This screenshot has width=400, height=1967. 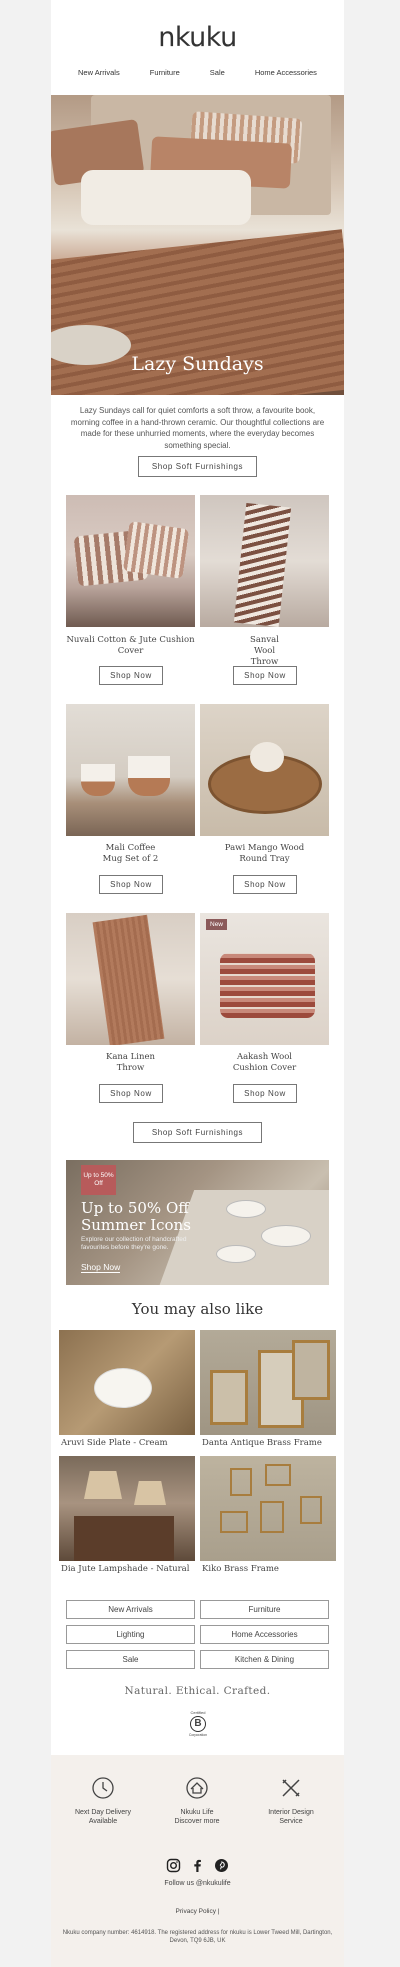 I want to click on category-furniture: Furniture, so click(x=264, y=1609).